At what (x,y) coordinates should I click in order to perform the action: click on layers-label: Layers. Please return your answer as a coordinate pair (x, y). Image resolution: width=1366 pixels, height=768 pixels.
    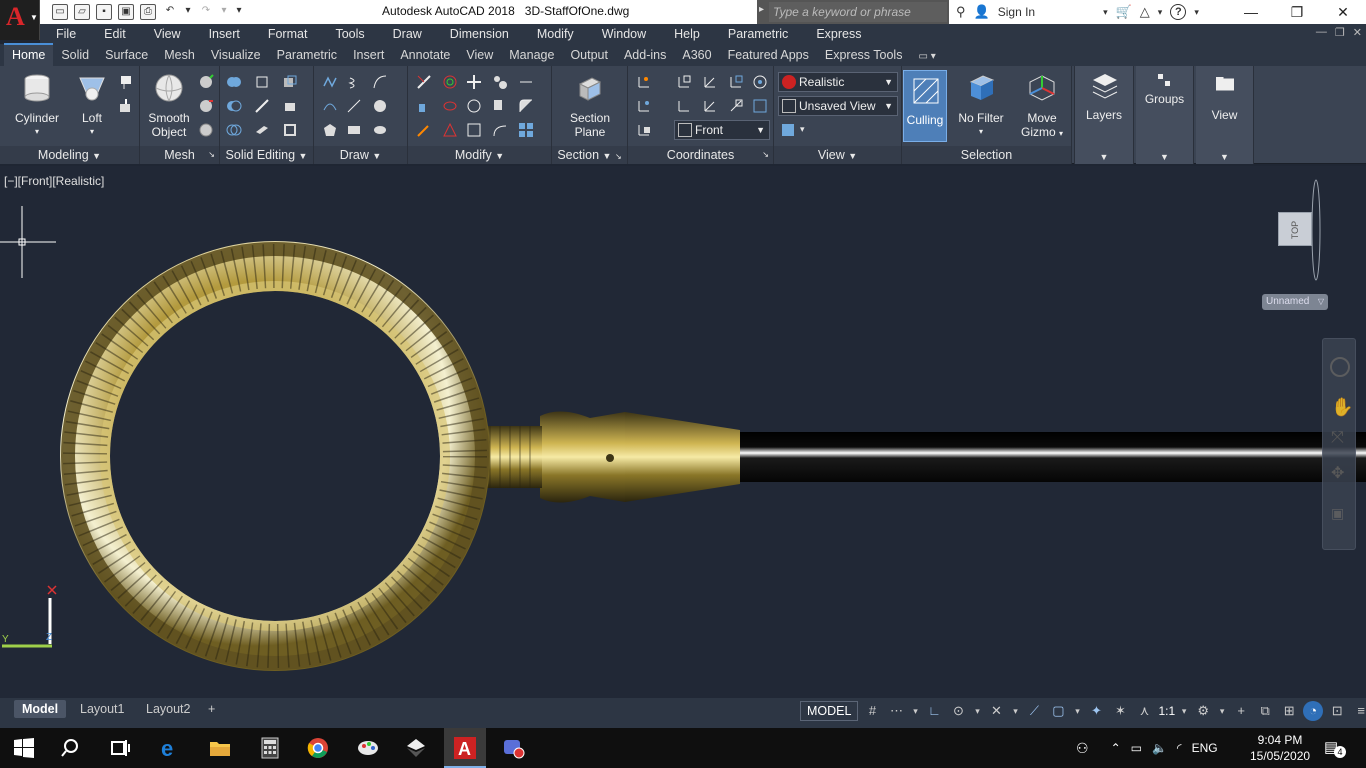
    Looking at the image, I should click on (1104, 115).